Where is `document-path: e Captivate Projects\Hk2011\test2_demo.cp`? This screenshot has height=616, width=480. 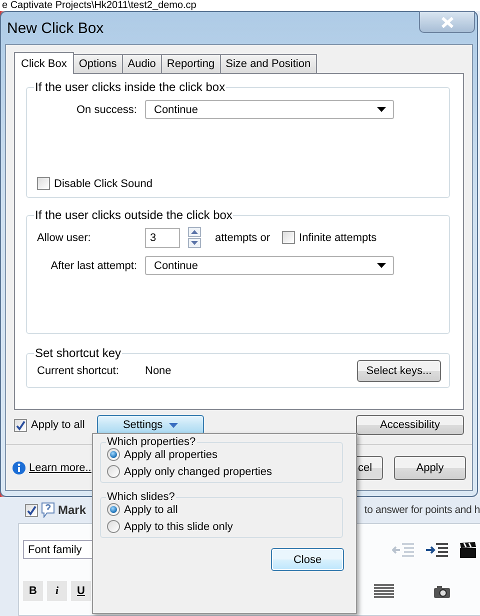
document-path: e Captivate Projects\Hk2011\test2_demo.cp is located at coordinates (240, 5).